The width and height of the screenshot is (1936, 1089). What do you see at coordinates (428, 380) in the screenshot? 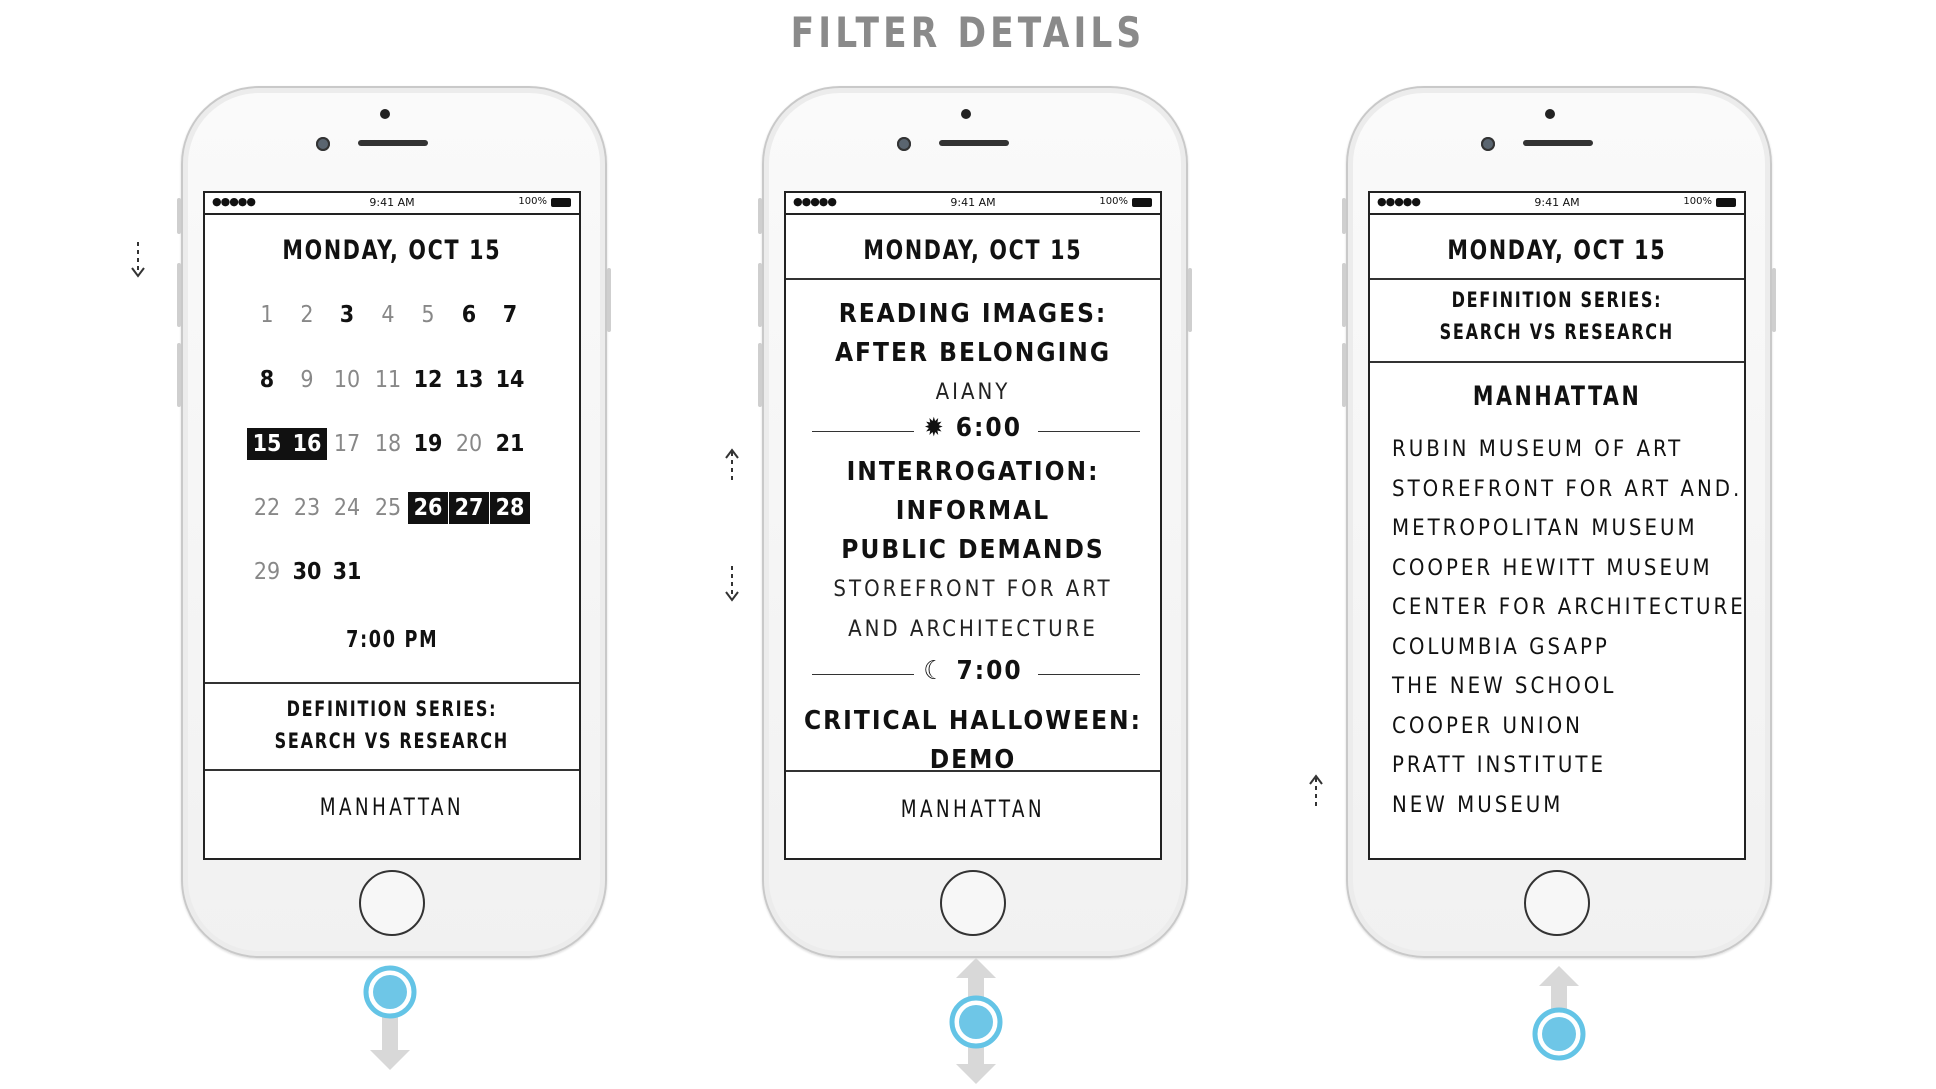
I see `calendar-day: 12` at bounding box center [428, 380].